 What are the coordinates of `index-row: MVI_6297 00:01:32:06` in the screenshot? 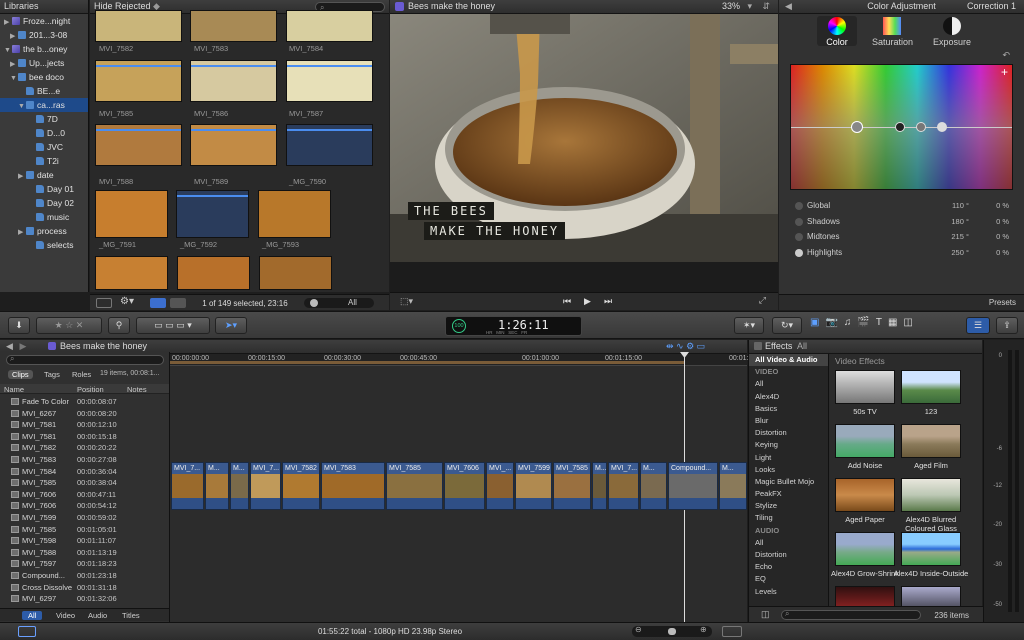 It's located at (84, 599).